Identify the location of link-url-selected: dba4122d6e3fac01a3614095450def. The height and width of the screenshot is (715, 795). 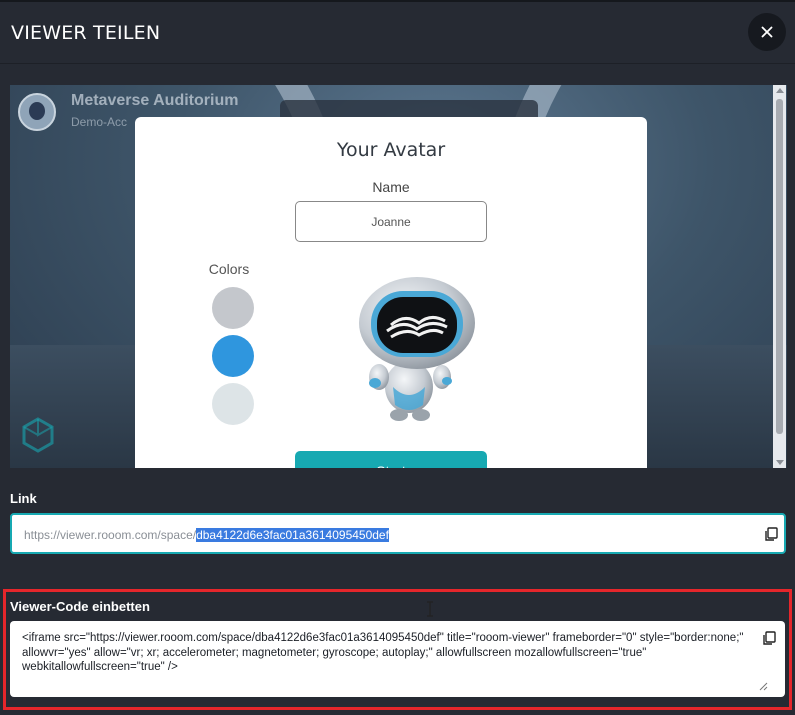
(292, 535).